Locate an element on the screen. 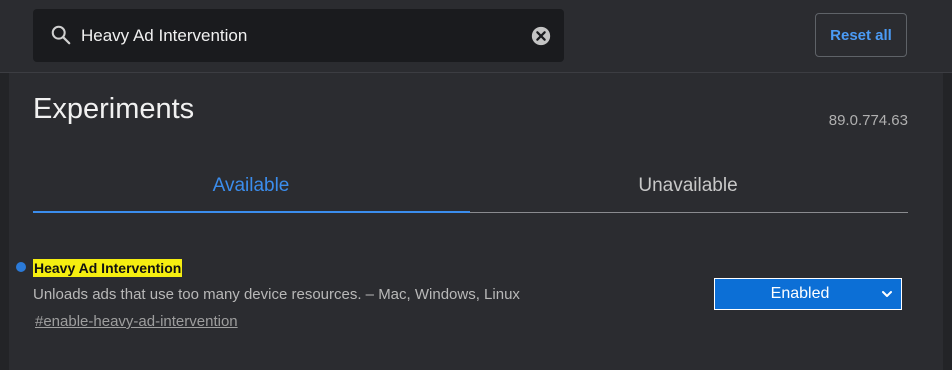  reset-all-button: Reset all is located at coordinates (861, 35).